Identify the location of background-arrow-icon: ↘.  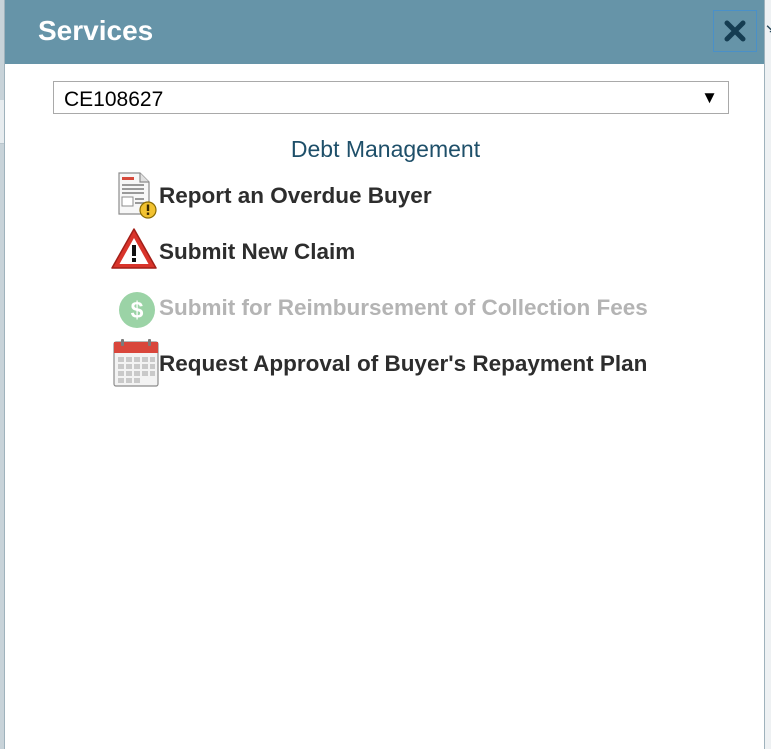
(768, 29).